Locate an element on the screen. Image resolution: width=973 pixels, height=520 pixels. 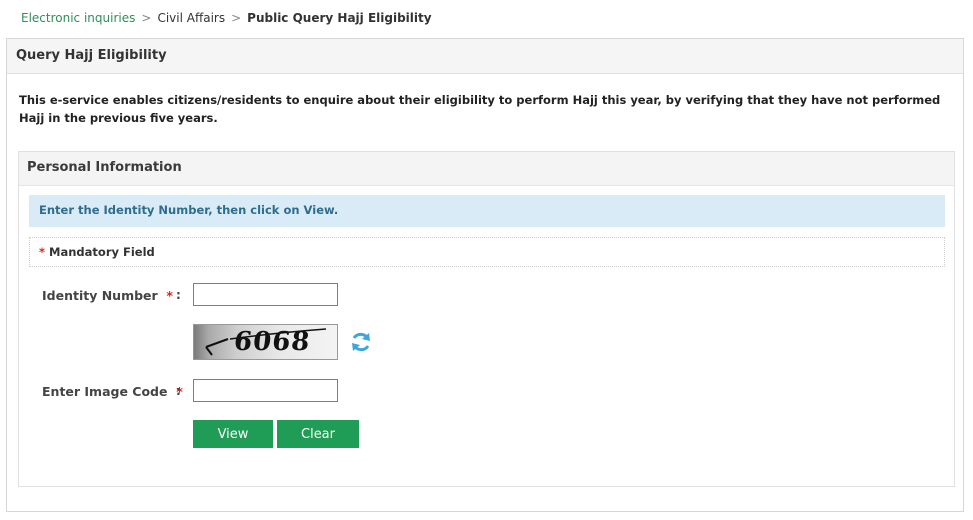
identity-number-input is located at coordinates (265, 294).